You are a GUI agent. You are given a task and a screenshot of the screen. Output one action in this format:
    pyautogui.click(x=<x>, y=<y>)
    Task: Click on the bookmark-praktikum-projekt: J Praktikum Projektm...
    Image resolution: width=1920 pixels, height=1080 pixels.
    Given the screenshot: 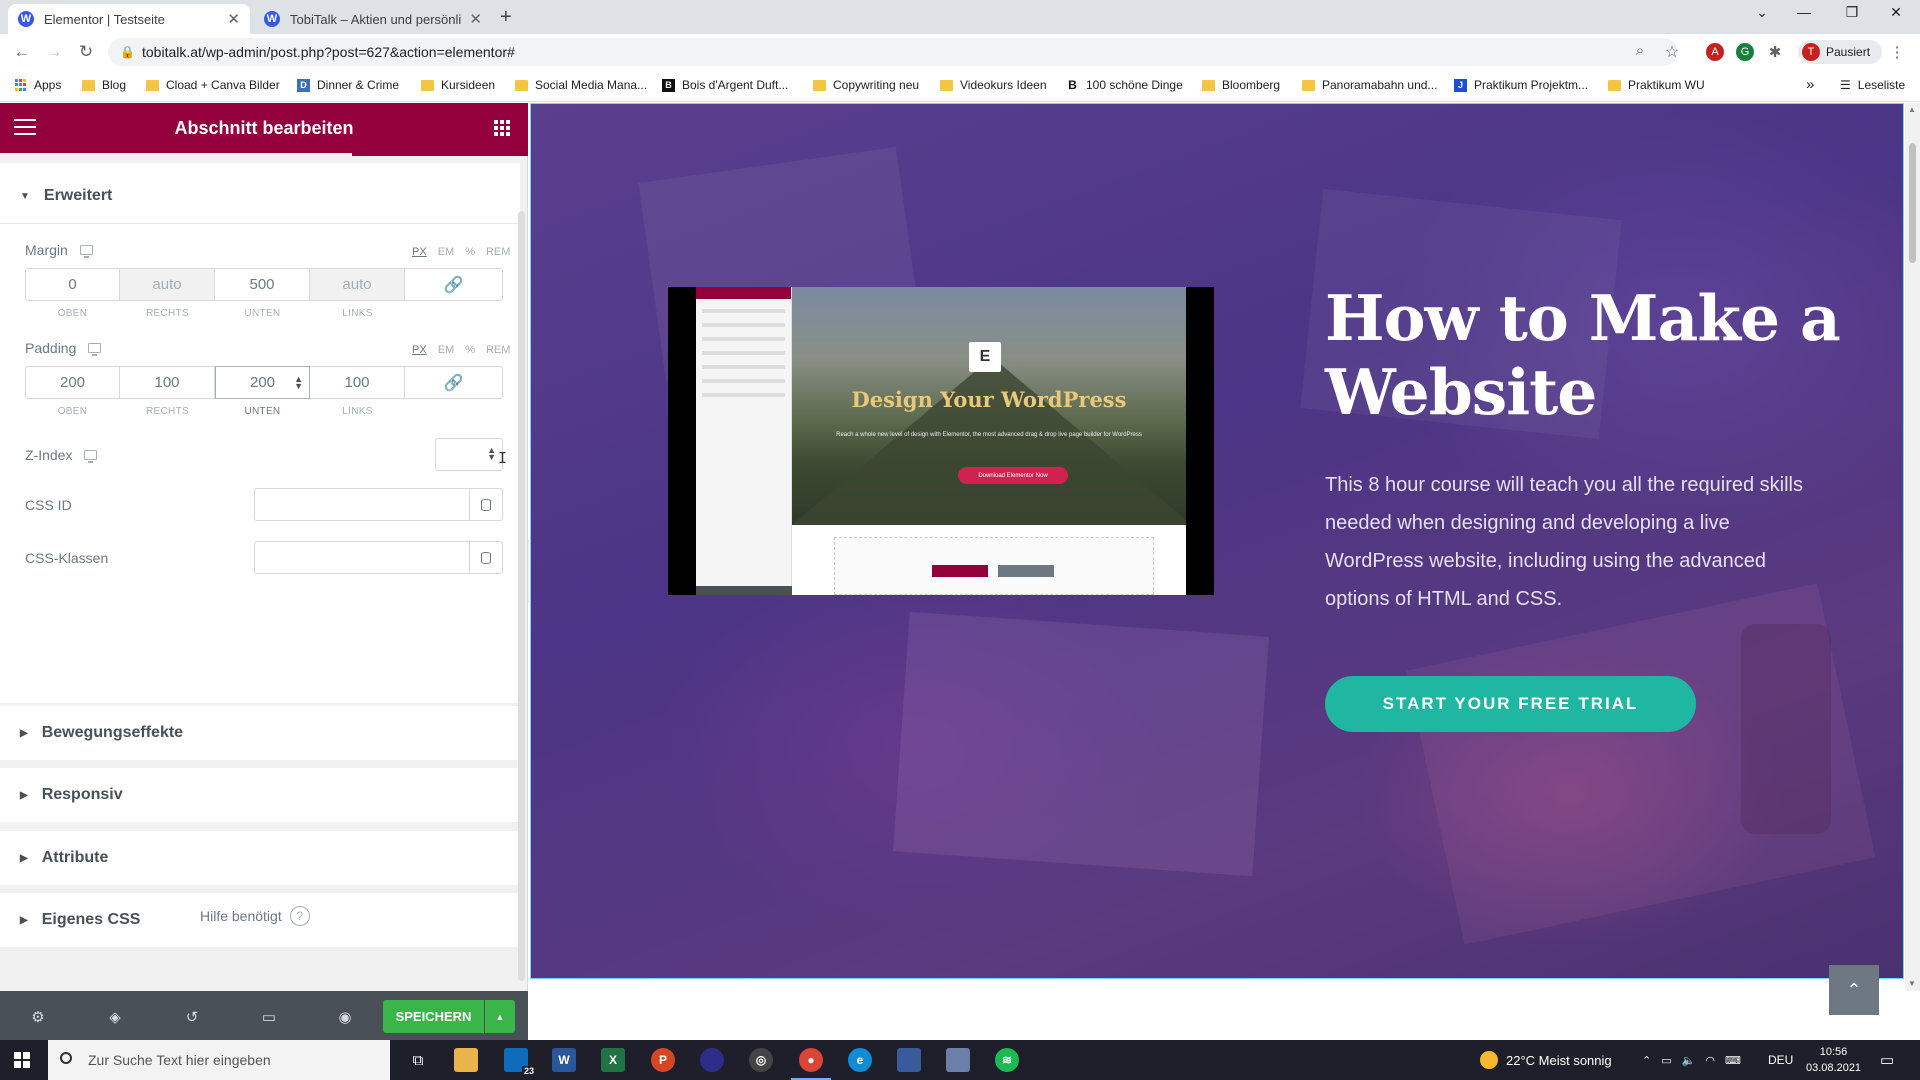 What is the action you would take?
    pyautogui.click(x=1521, y=85)
    